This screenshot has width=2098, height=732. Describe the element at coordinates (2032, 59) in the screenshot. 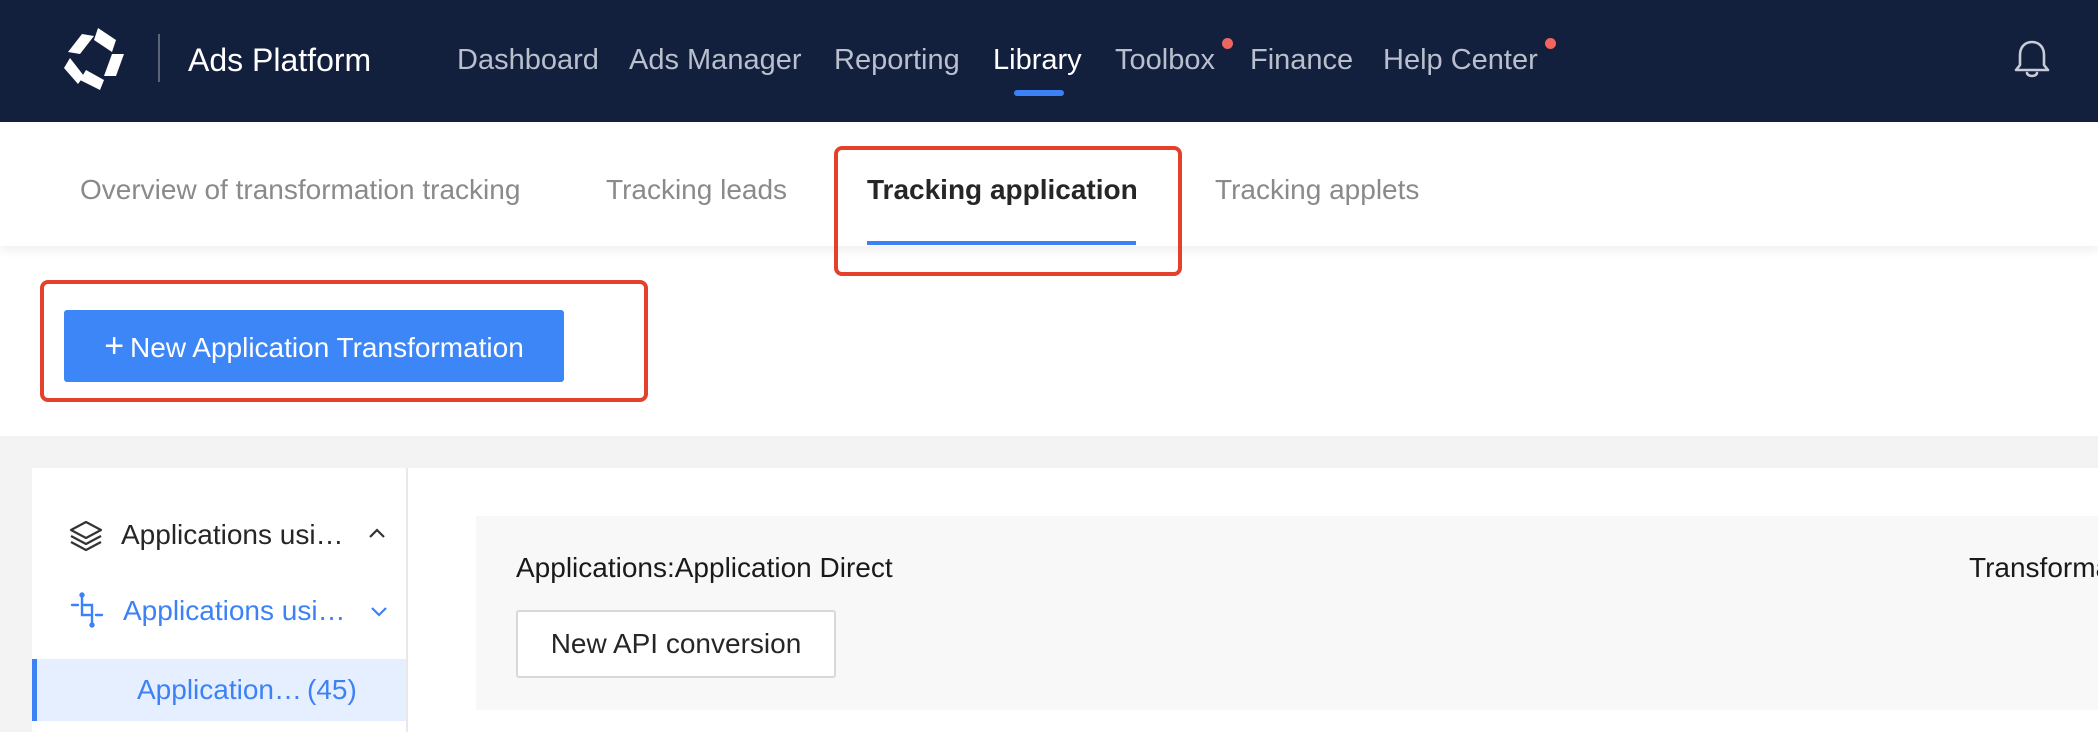

I see `bell-icon` at that location.